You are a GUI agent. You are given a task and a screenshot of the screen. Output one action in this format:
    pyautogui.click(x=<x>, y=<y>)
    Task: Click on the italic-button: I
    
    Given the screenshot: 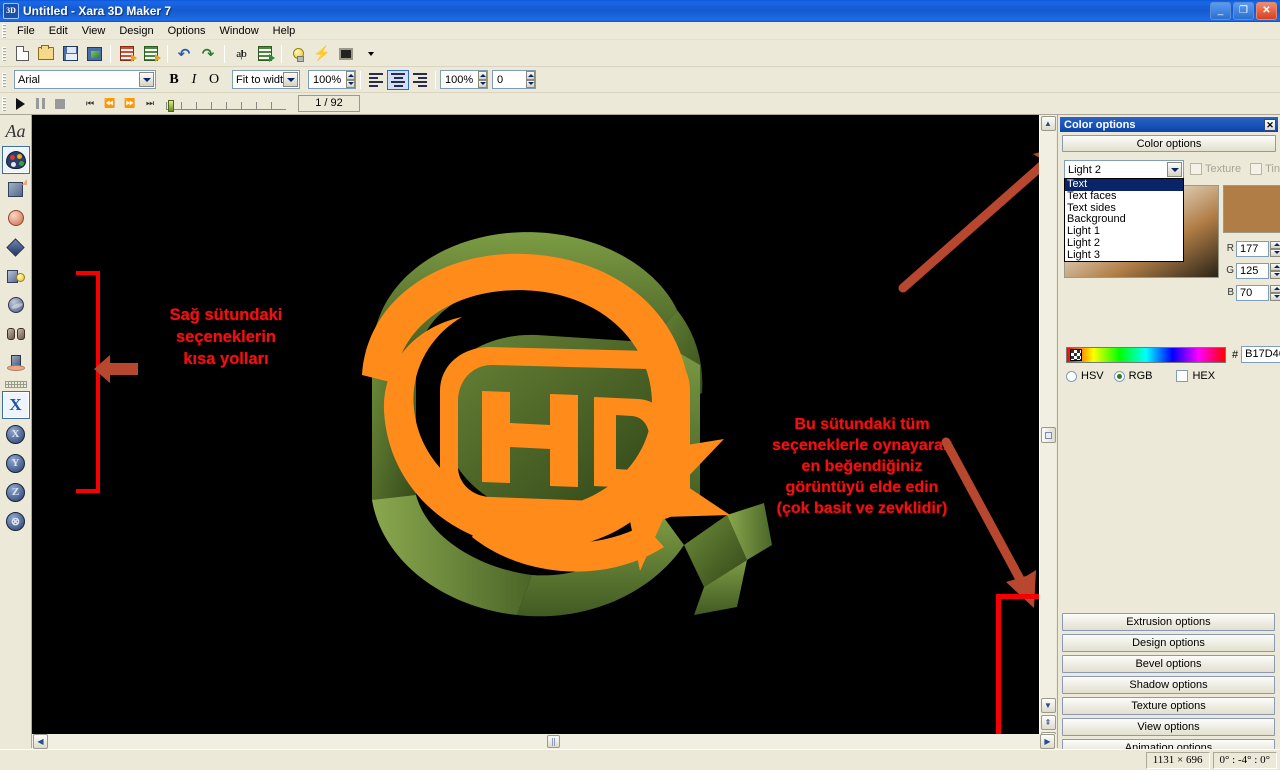 What is the action you would take?
    pyautogui.click(x=194, y=80)
    